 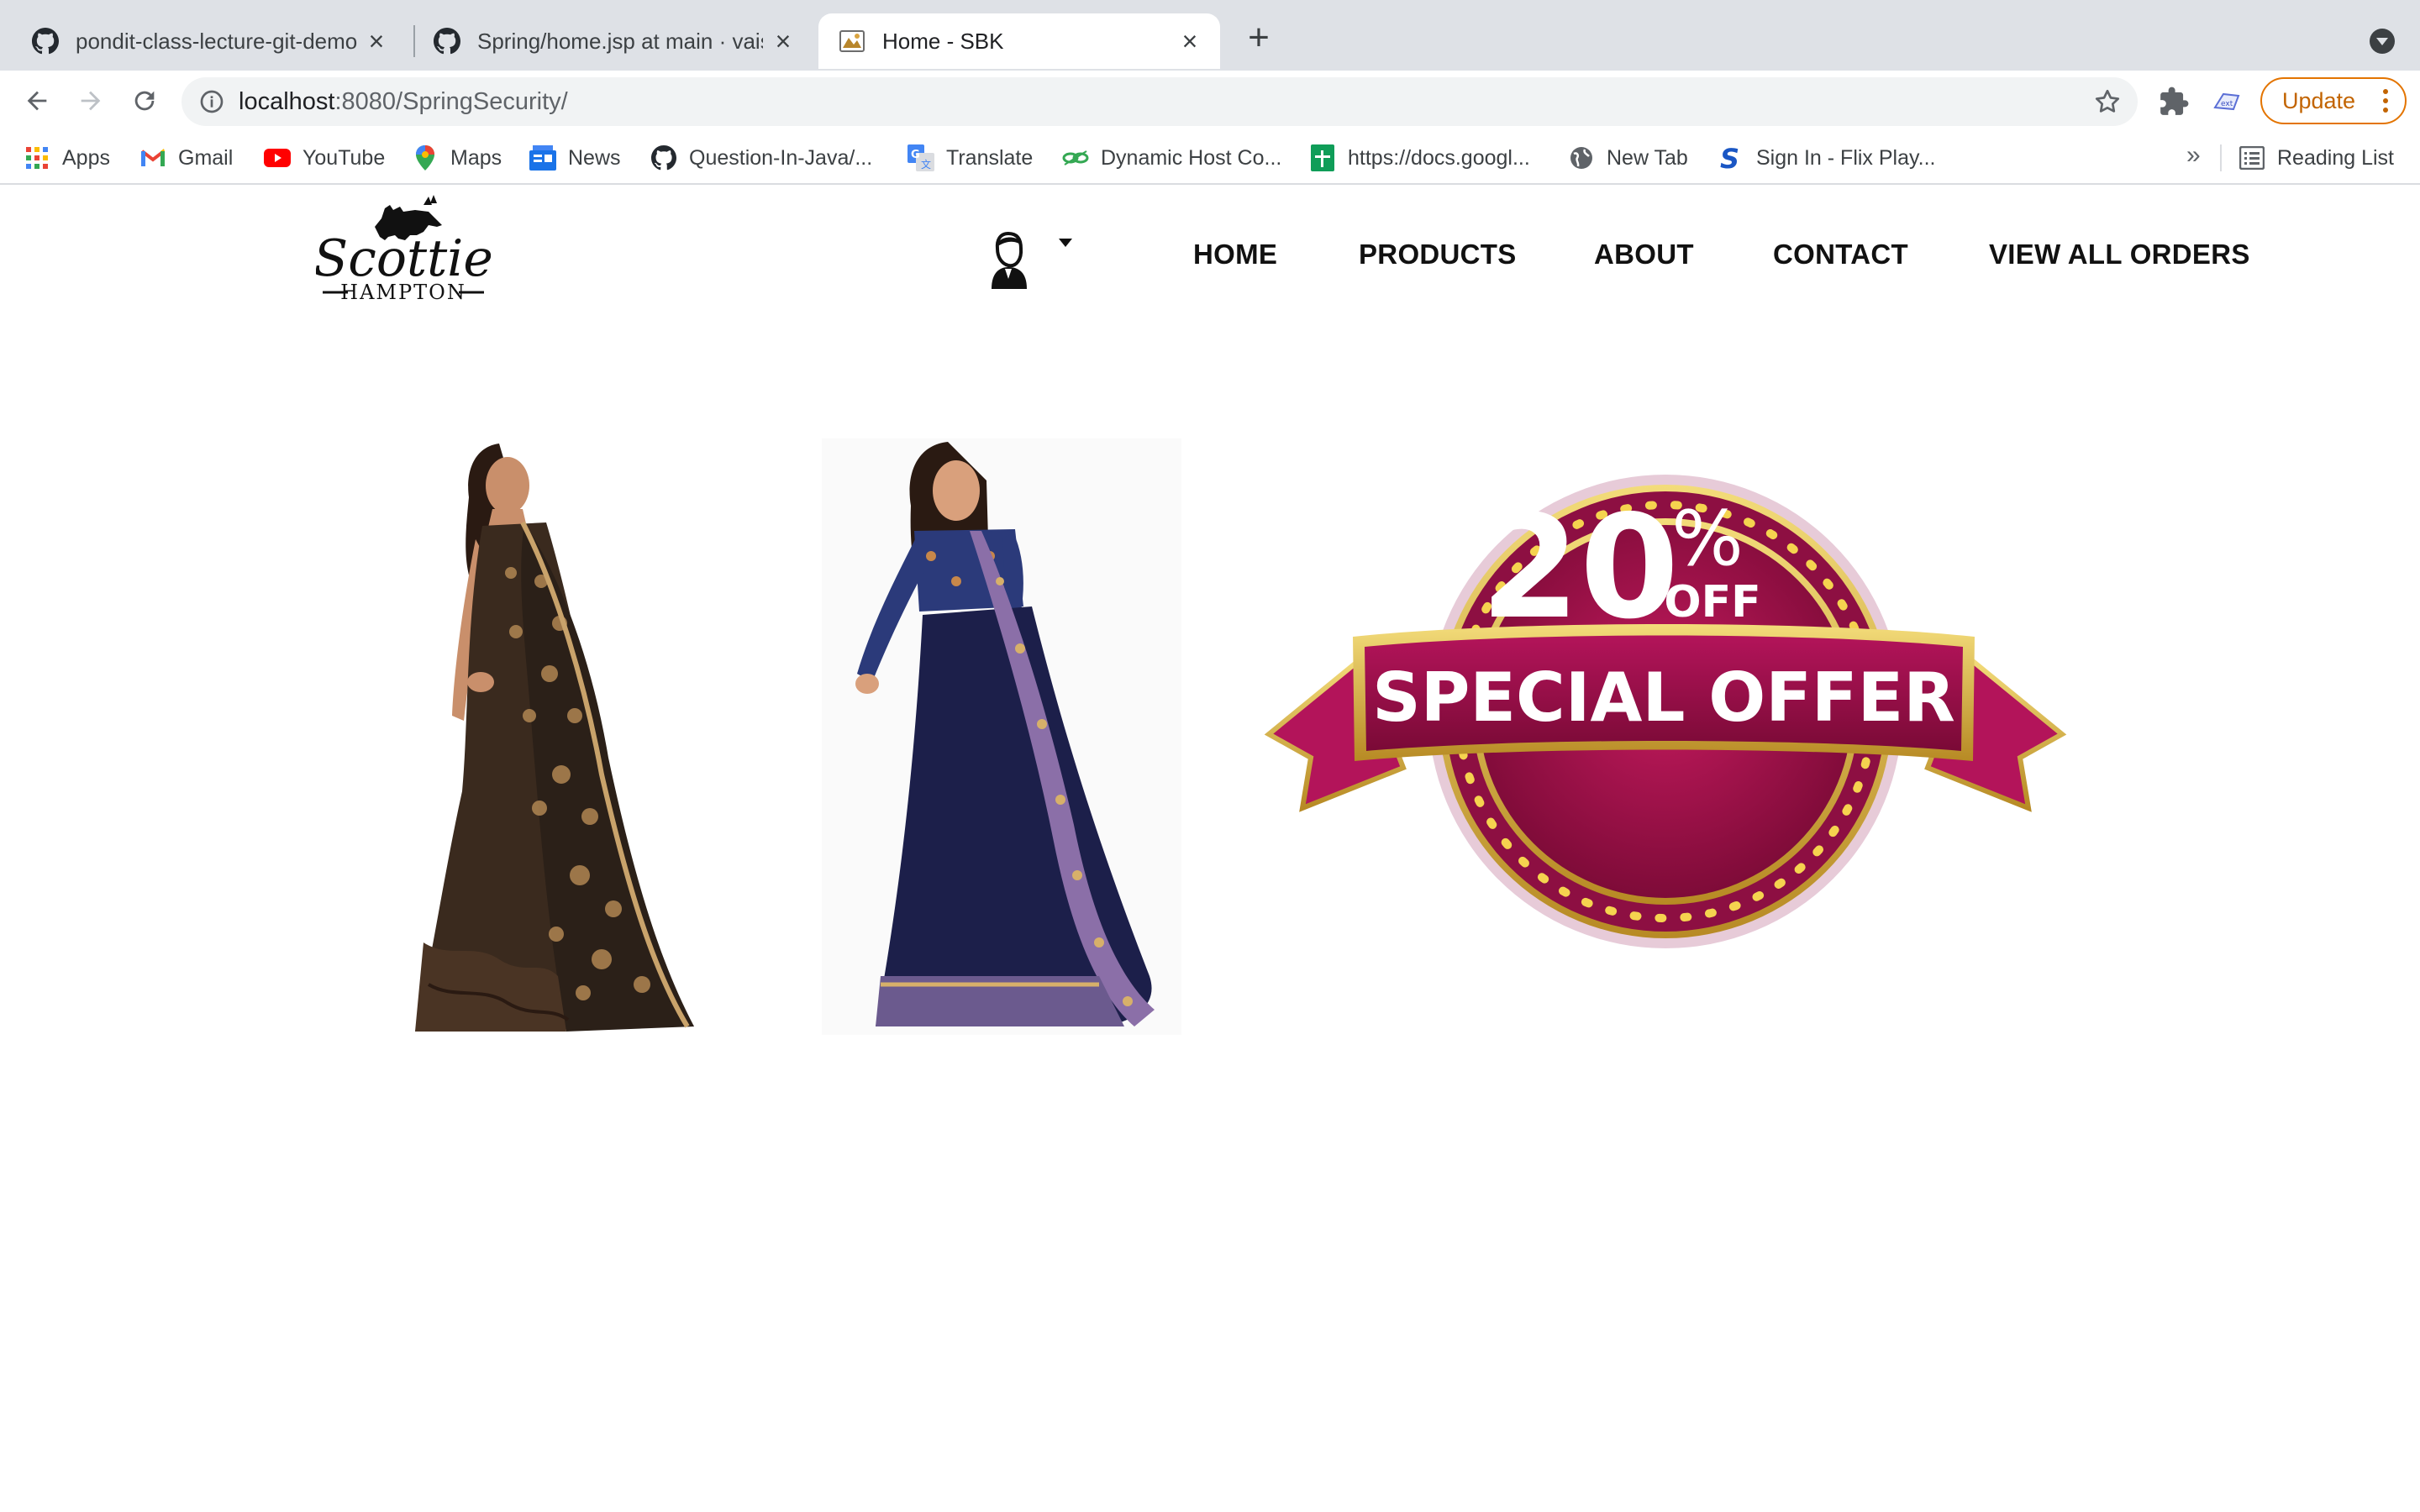 What do you see at coordinates (1001, 736) in the screenshot?
I see `product-image-navy-saree` at bounding box center [1001, 736].